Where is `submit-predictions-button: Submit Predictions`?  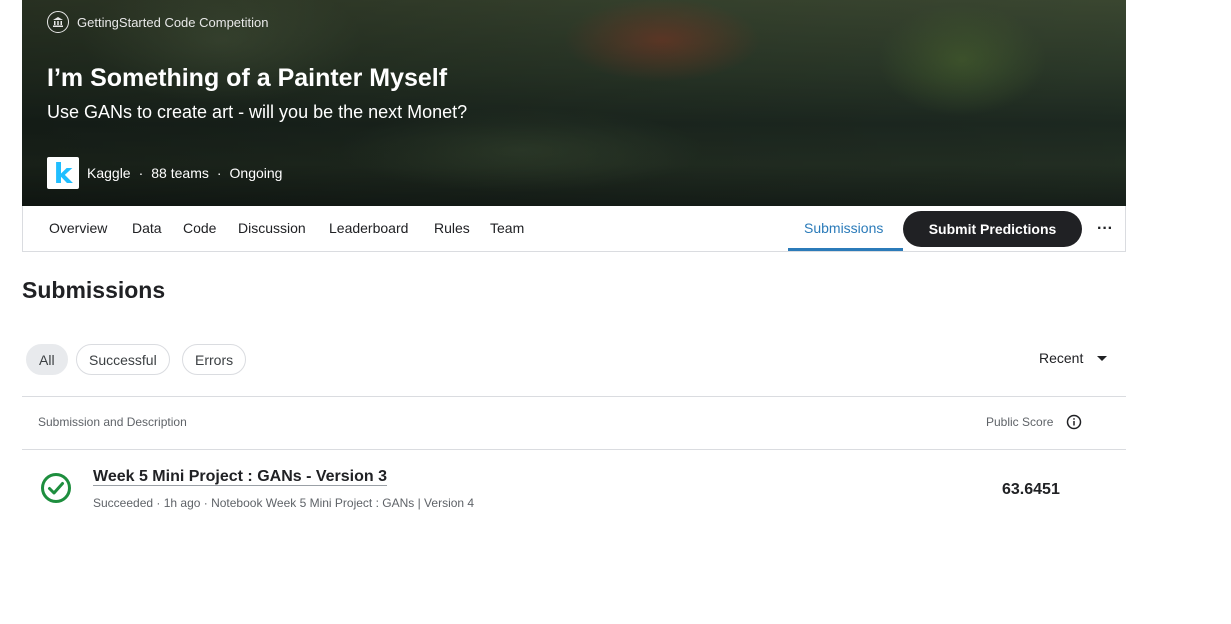 submit-predictions-button: Submit Predictions is located at coordinates (992, 229).